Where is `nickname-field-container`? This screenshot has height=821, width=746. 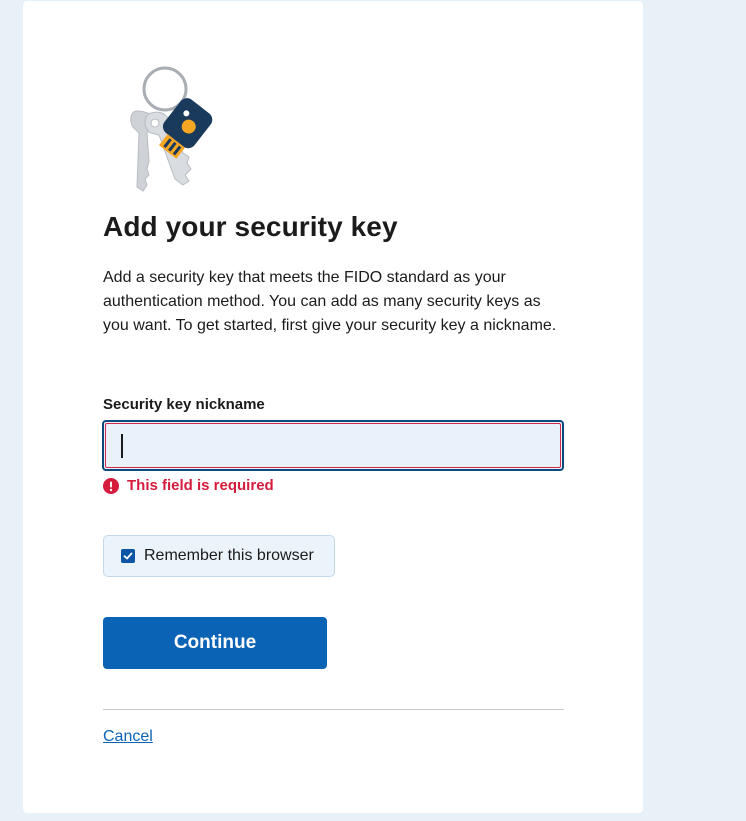 nickname-field-container is located at coordinates (333, 445).